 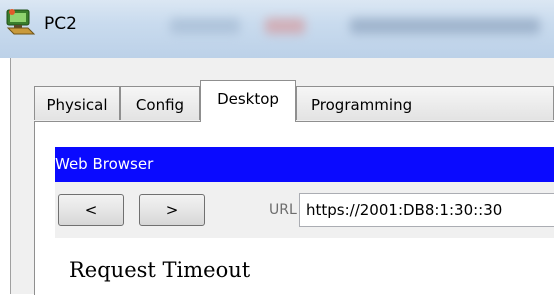 I want to click on url-label: URL, so click(x=283, y=210).